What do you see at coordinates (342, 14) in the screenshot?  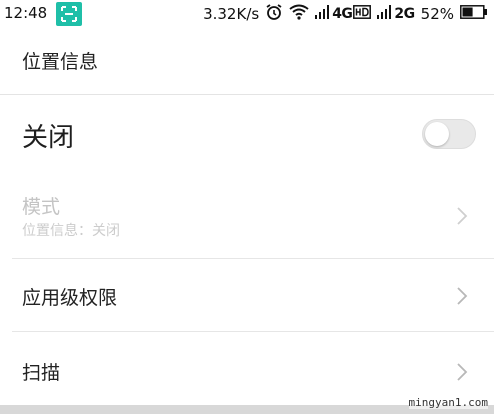 I see `network-type-4g: 4G` at bounding box center [342, 14].